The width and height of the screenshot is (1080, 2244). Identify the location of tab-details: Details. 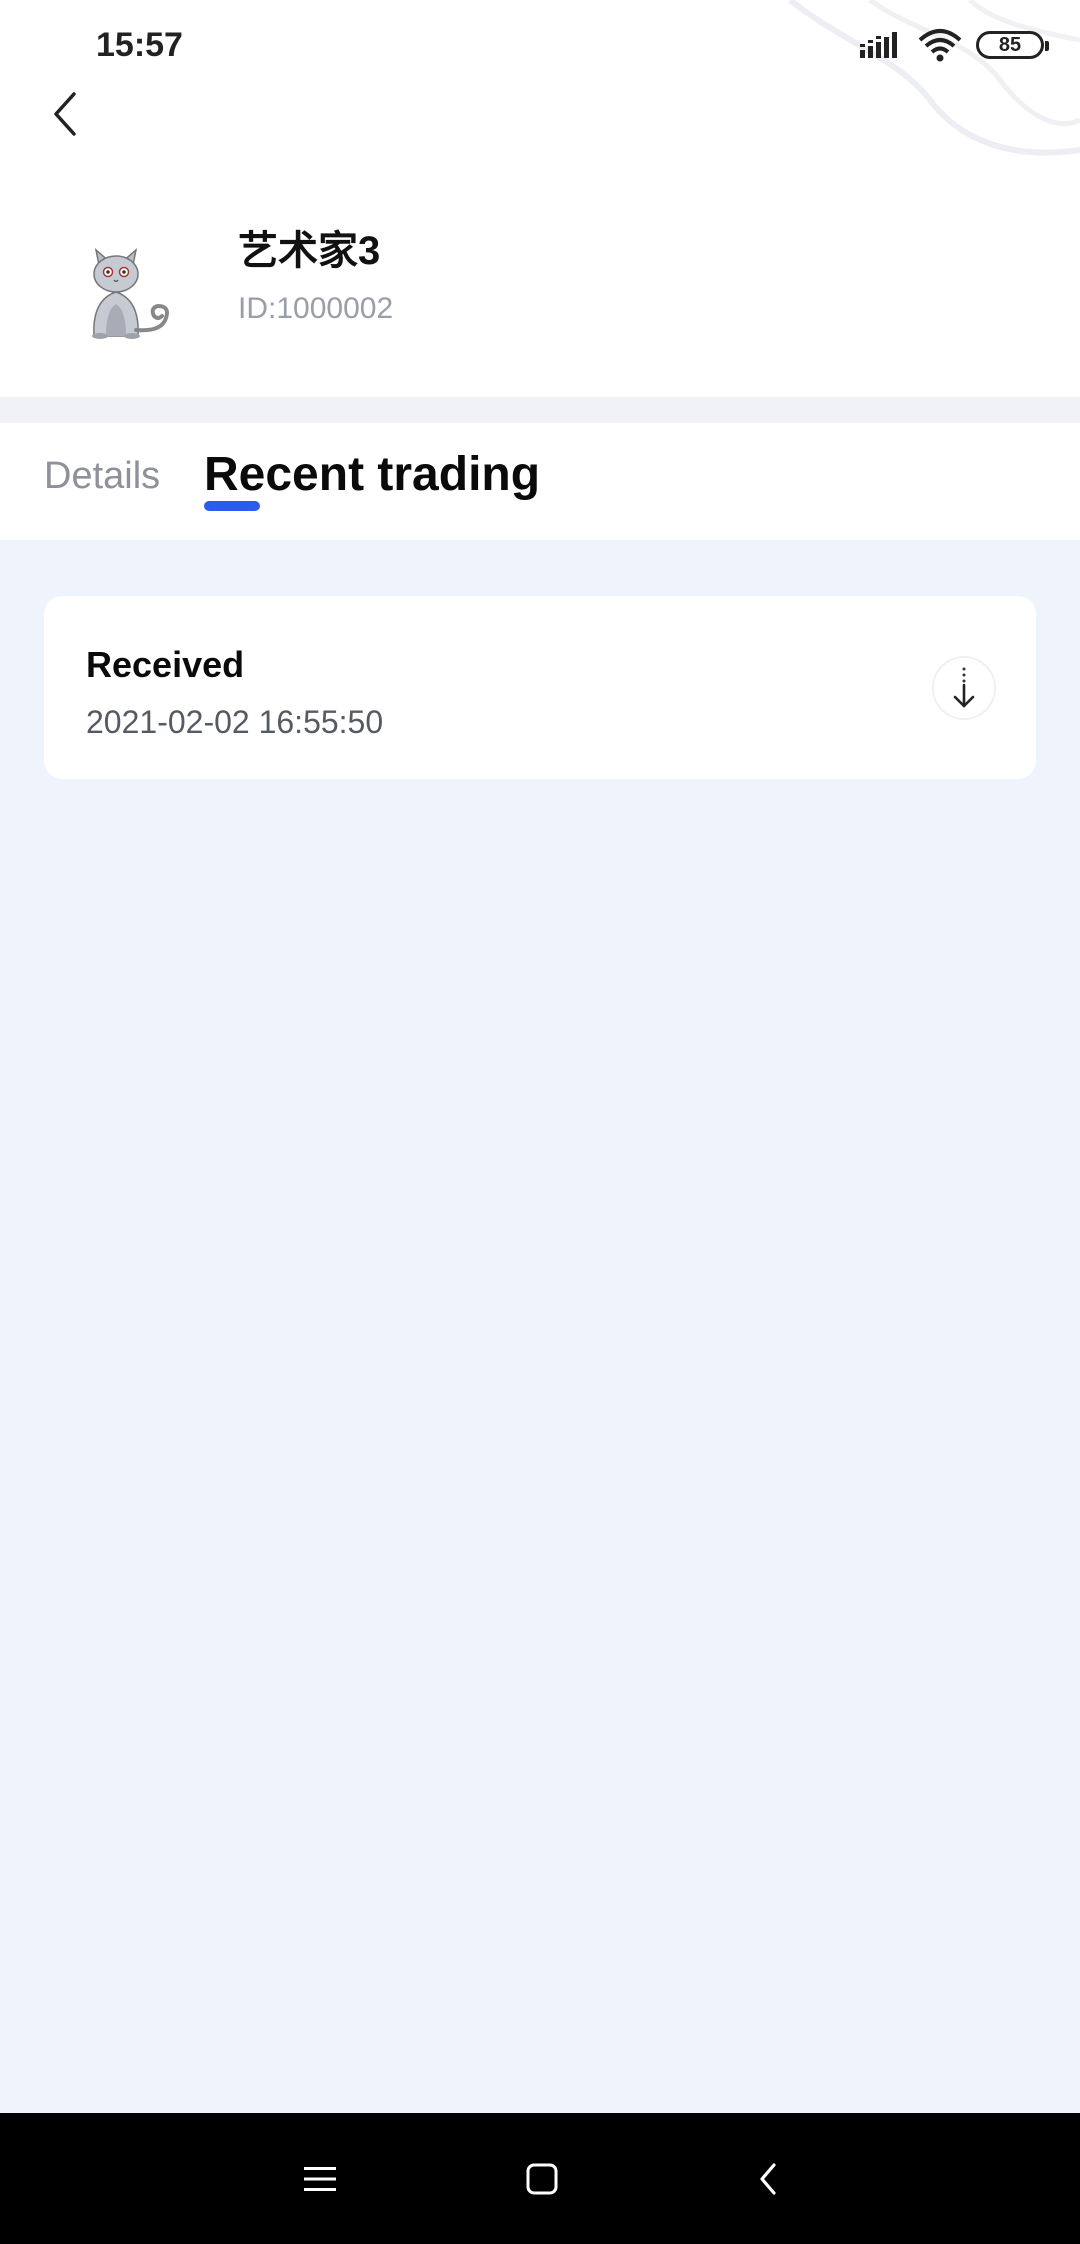
(102, 476).